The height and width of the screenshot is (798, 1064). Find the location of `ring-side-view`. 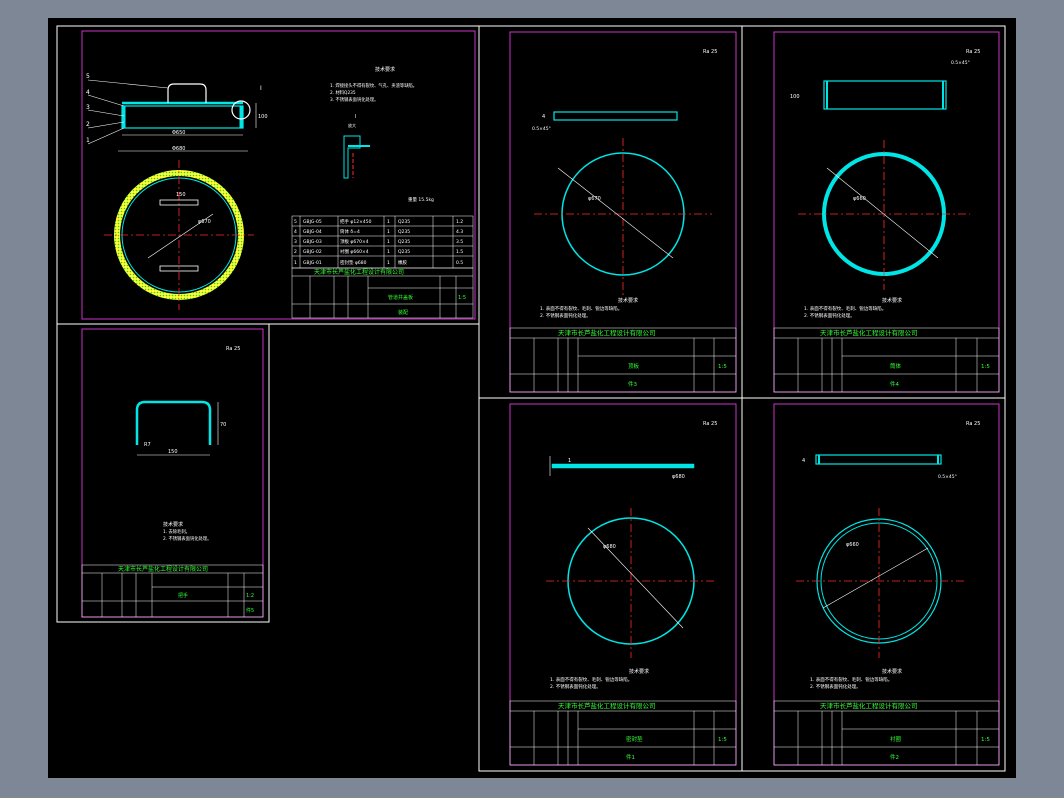

ring-side-view is located at coordinates (878, 459).